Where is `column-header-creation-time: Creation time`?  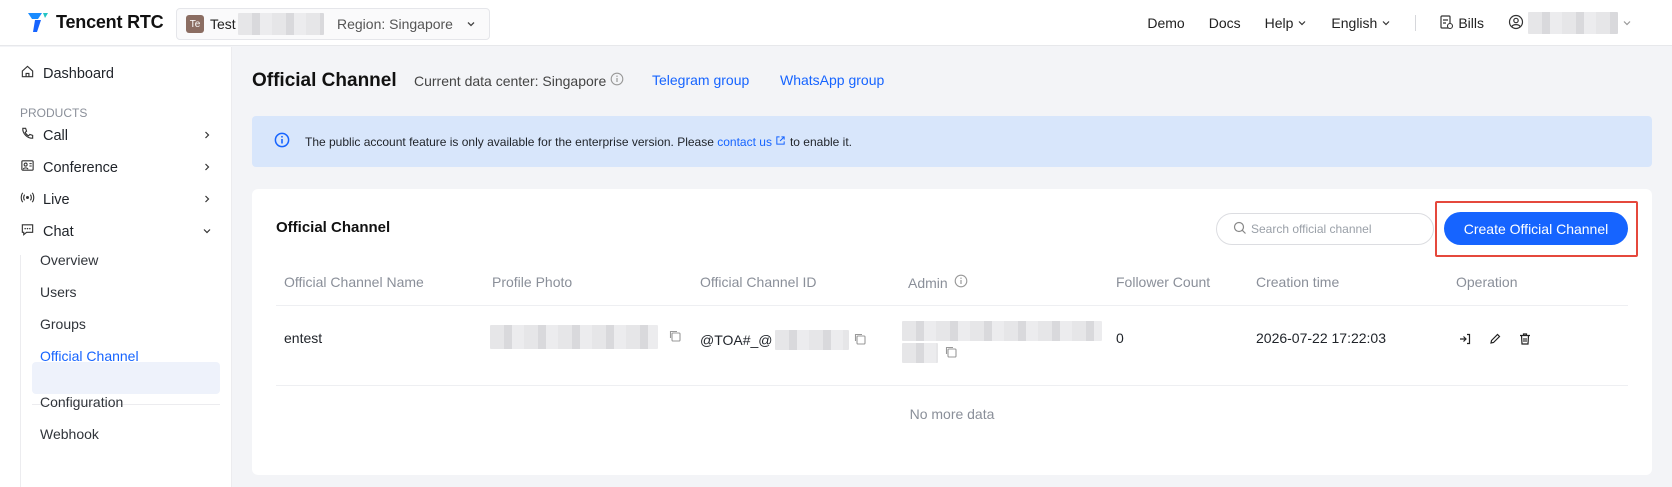
column-header-creation-time: Creation time is located at coordinates (1298, 282).